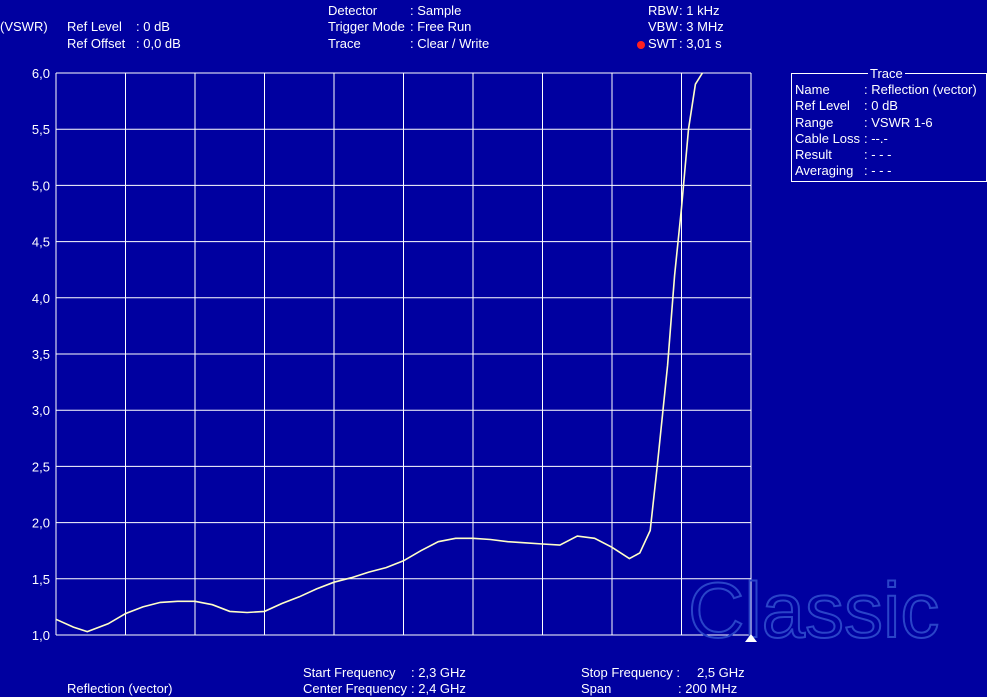 The width and height of the screenshot is (987, 697). What do you see at coordinates (920, 89) in the screenshot?
I see `trace-row-value: : Reflection (vector)` at bounding box center [920, 89].